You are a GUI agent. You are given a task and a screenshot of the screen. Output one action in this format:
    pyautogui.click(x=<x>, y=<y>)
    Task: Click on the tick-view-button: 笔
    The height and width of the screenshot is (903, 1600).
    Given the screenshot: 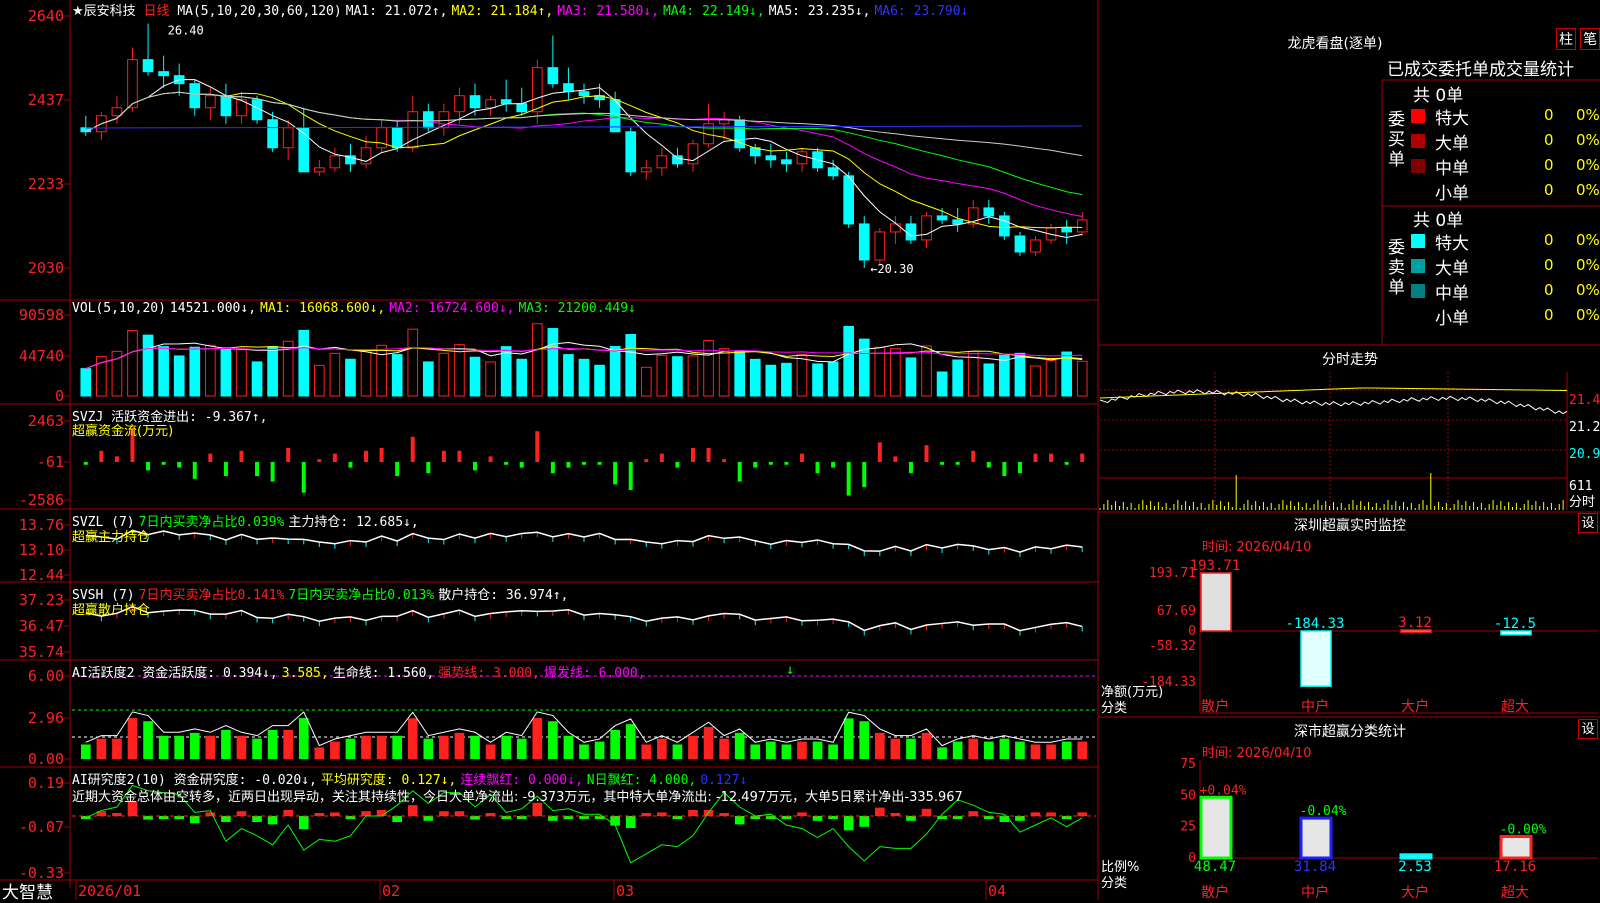 What is the action you would take?
    pyautogui.click(x=1590, y=39)
    